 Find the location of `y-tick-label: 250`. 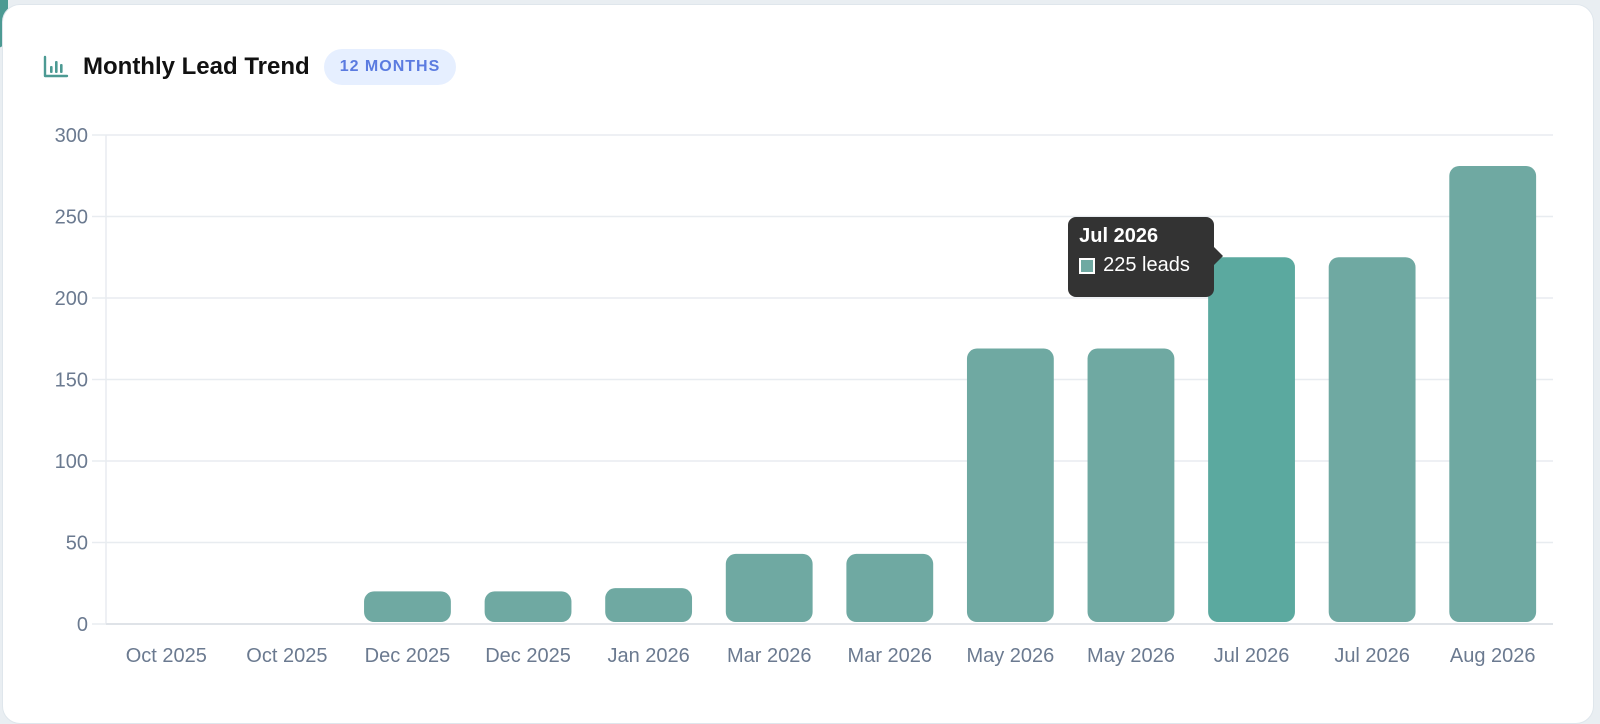

y-tick-label: 250 is located at coordinates (71, 218).